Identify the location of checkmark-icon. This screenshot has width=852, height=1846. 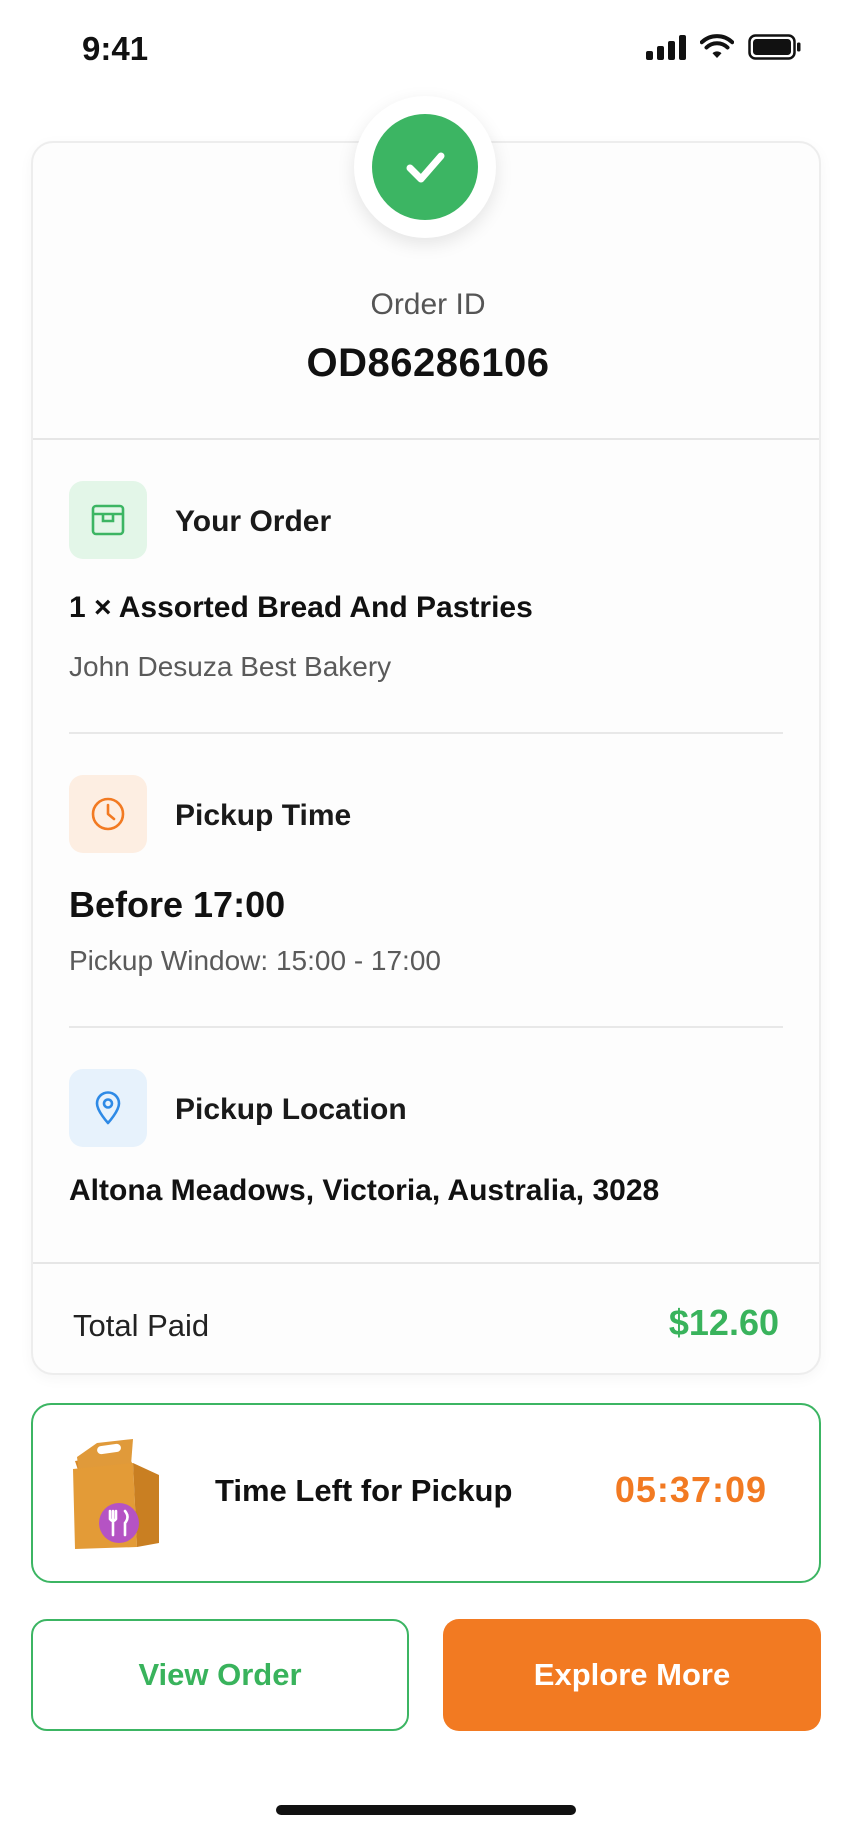
(425, 167).